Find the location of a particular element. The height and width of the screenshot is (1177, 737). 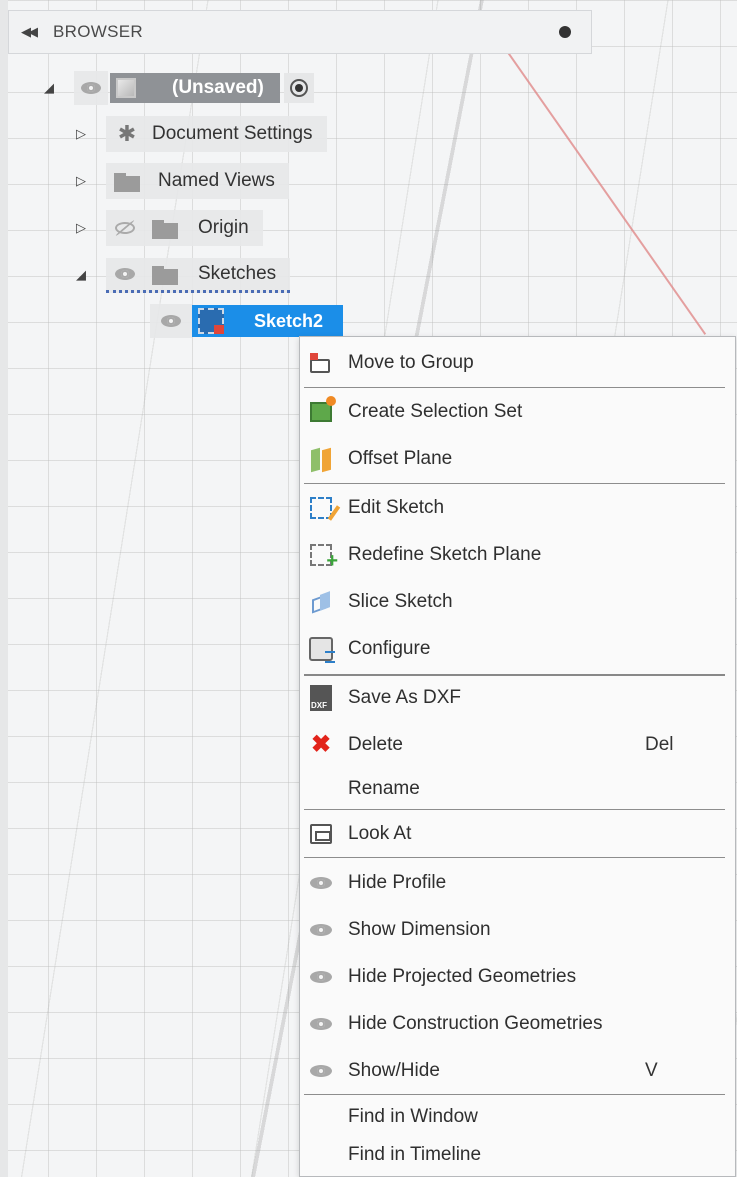

radio-dot-icon is located at coordinates (298, 88).